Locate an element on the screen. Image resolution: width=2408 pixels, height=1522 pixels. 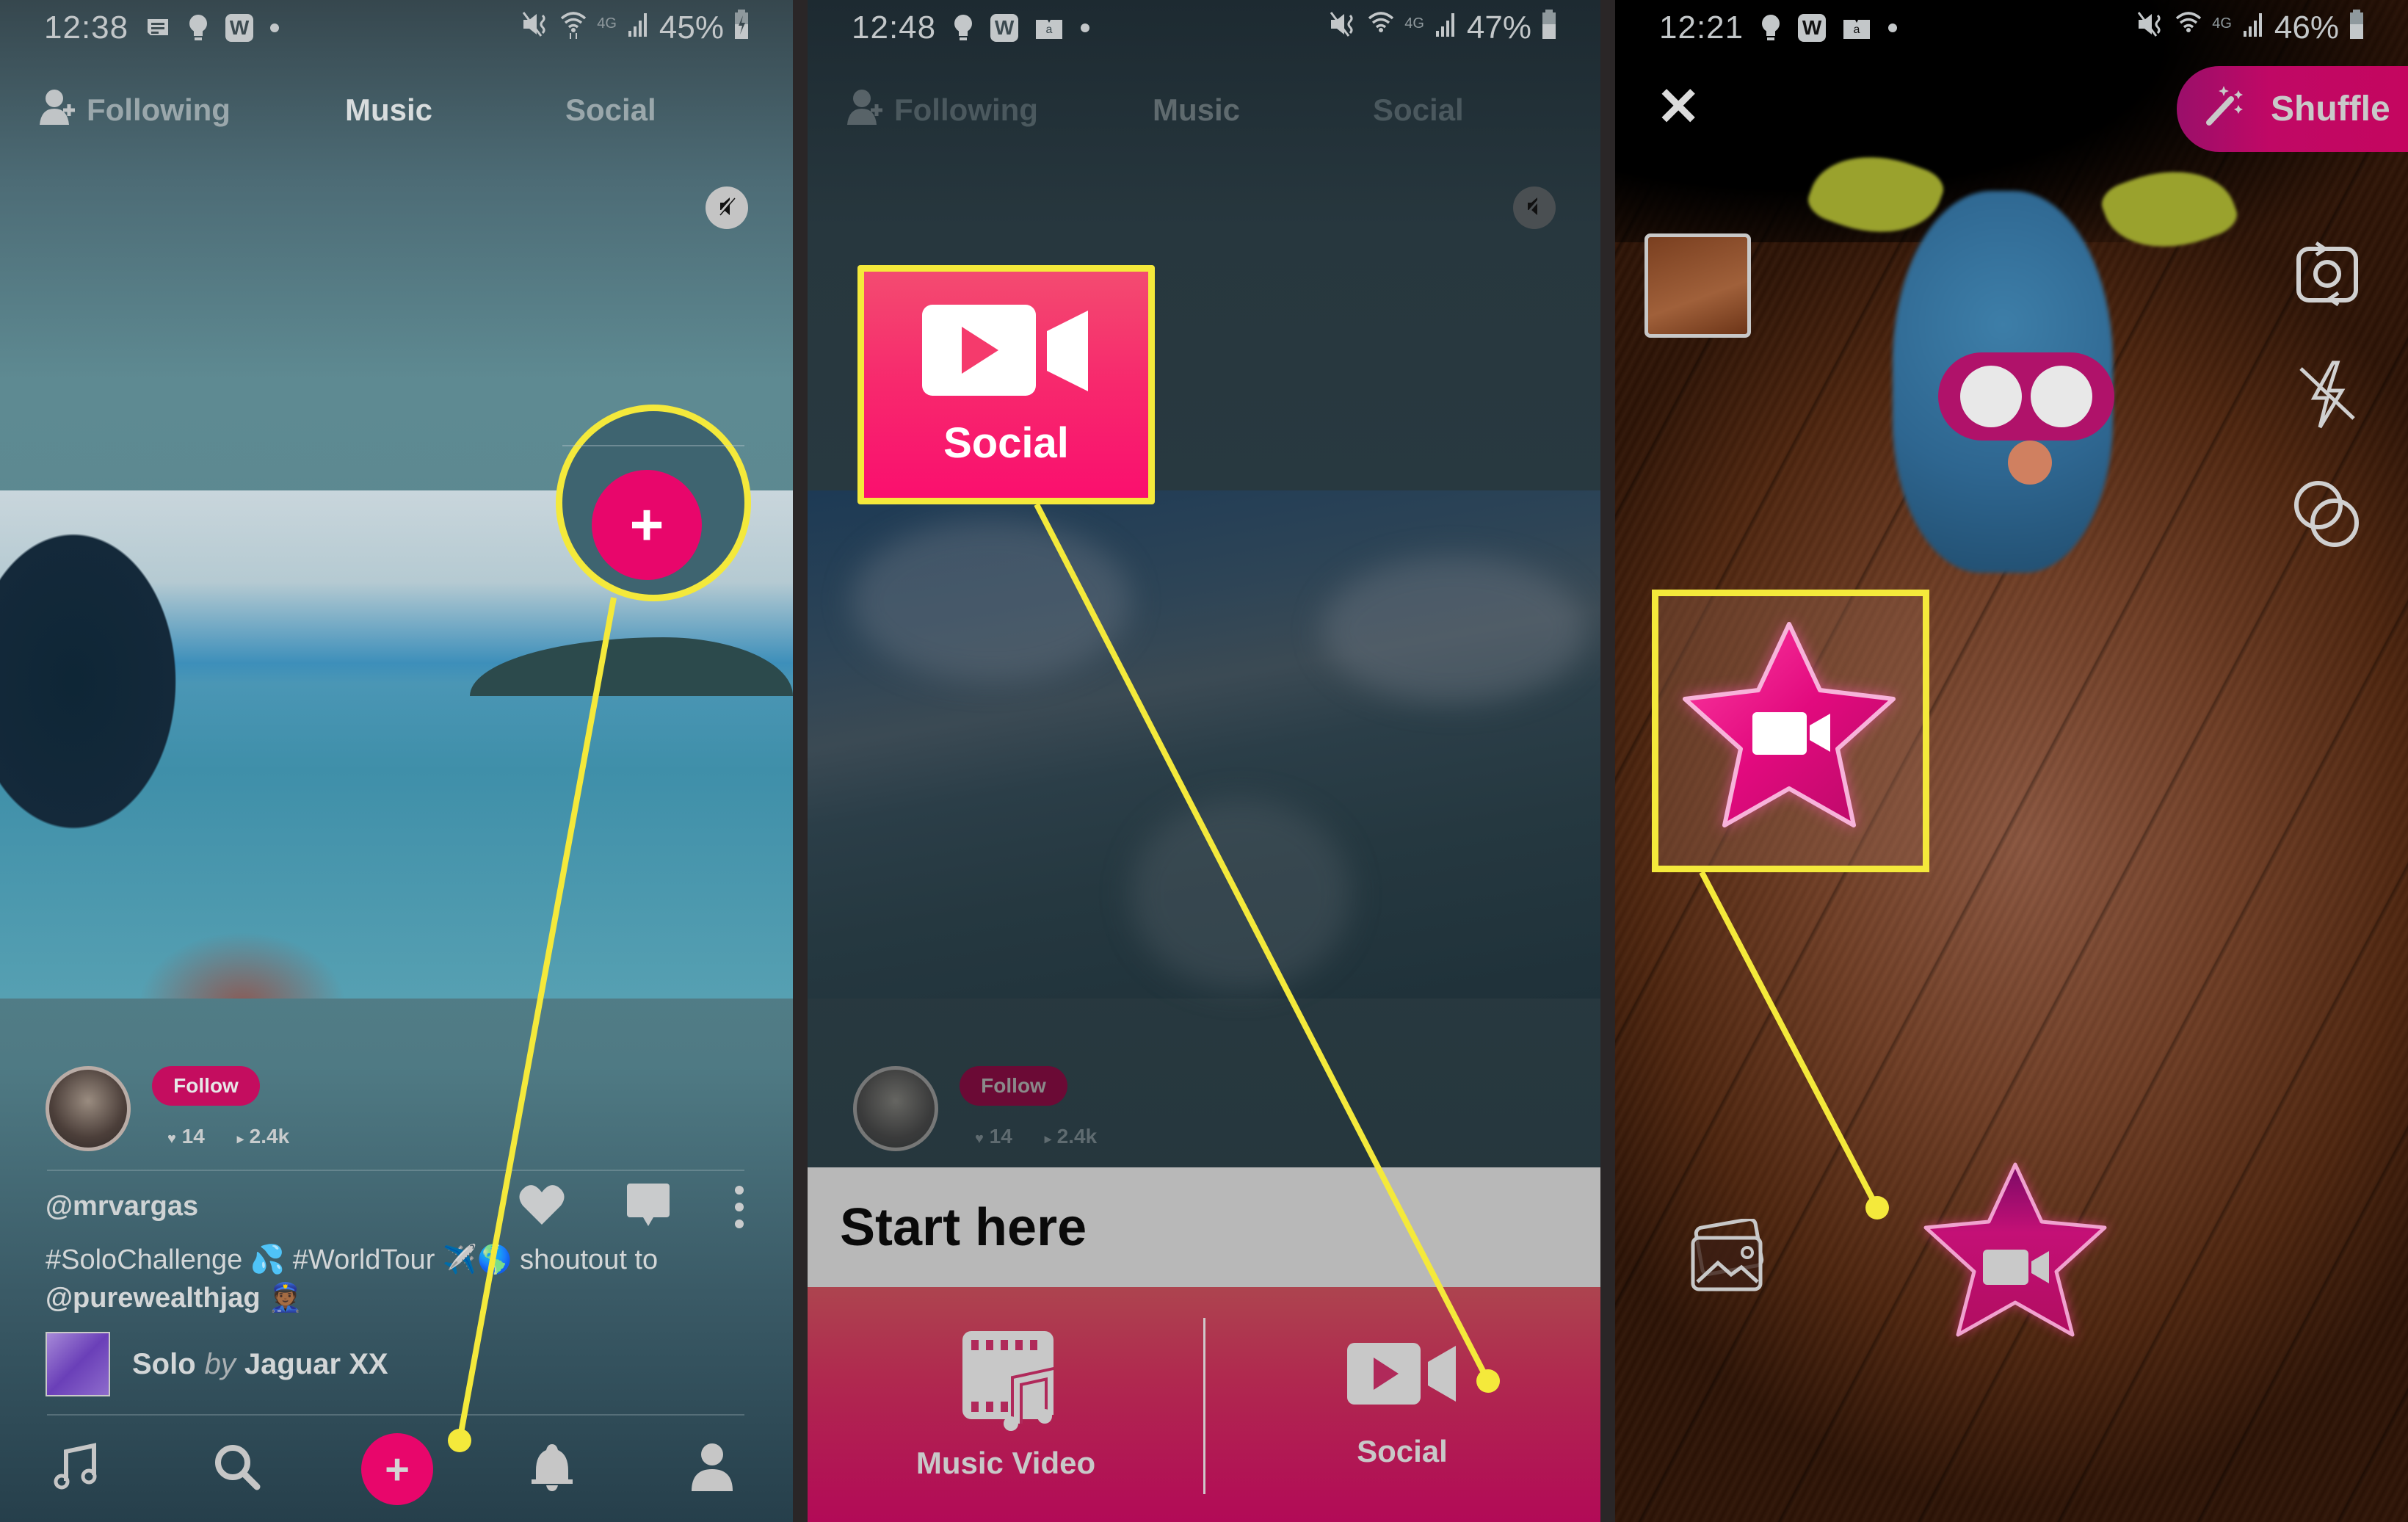
message-icon is located at coordinates (158, 28).